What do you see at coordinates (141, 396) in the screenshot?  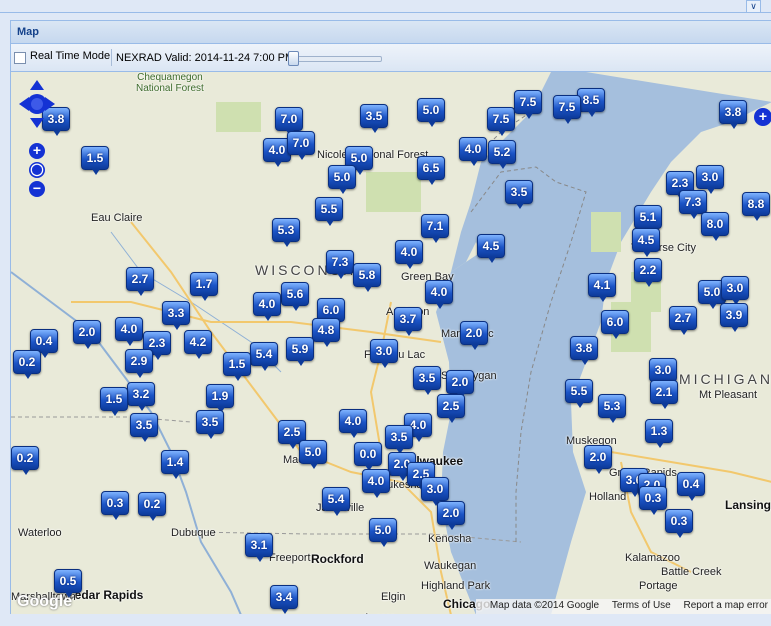 I see `precip-marker: 3.2` at bounding box center [141, 396].